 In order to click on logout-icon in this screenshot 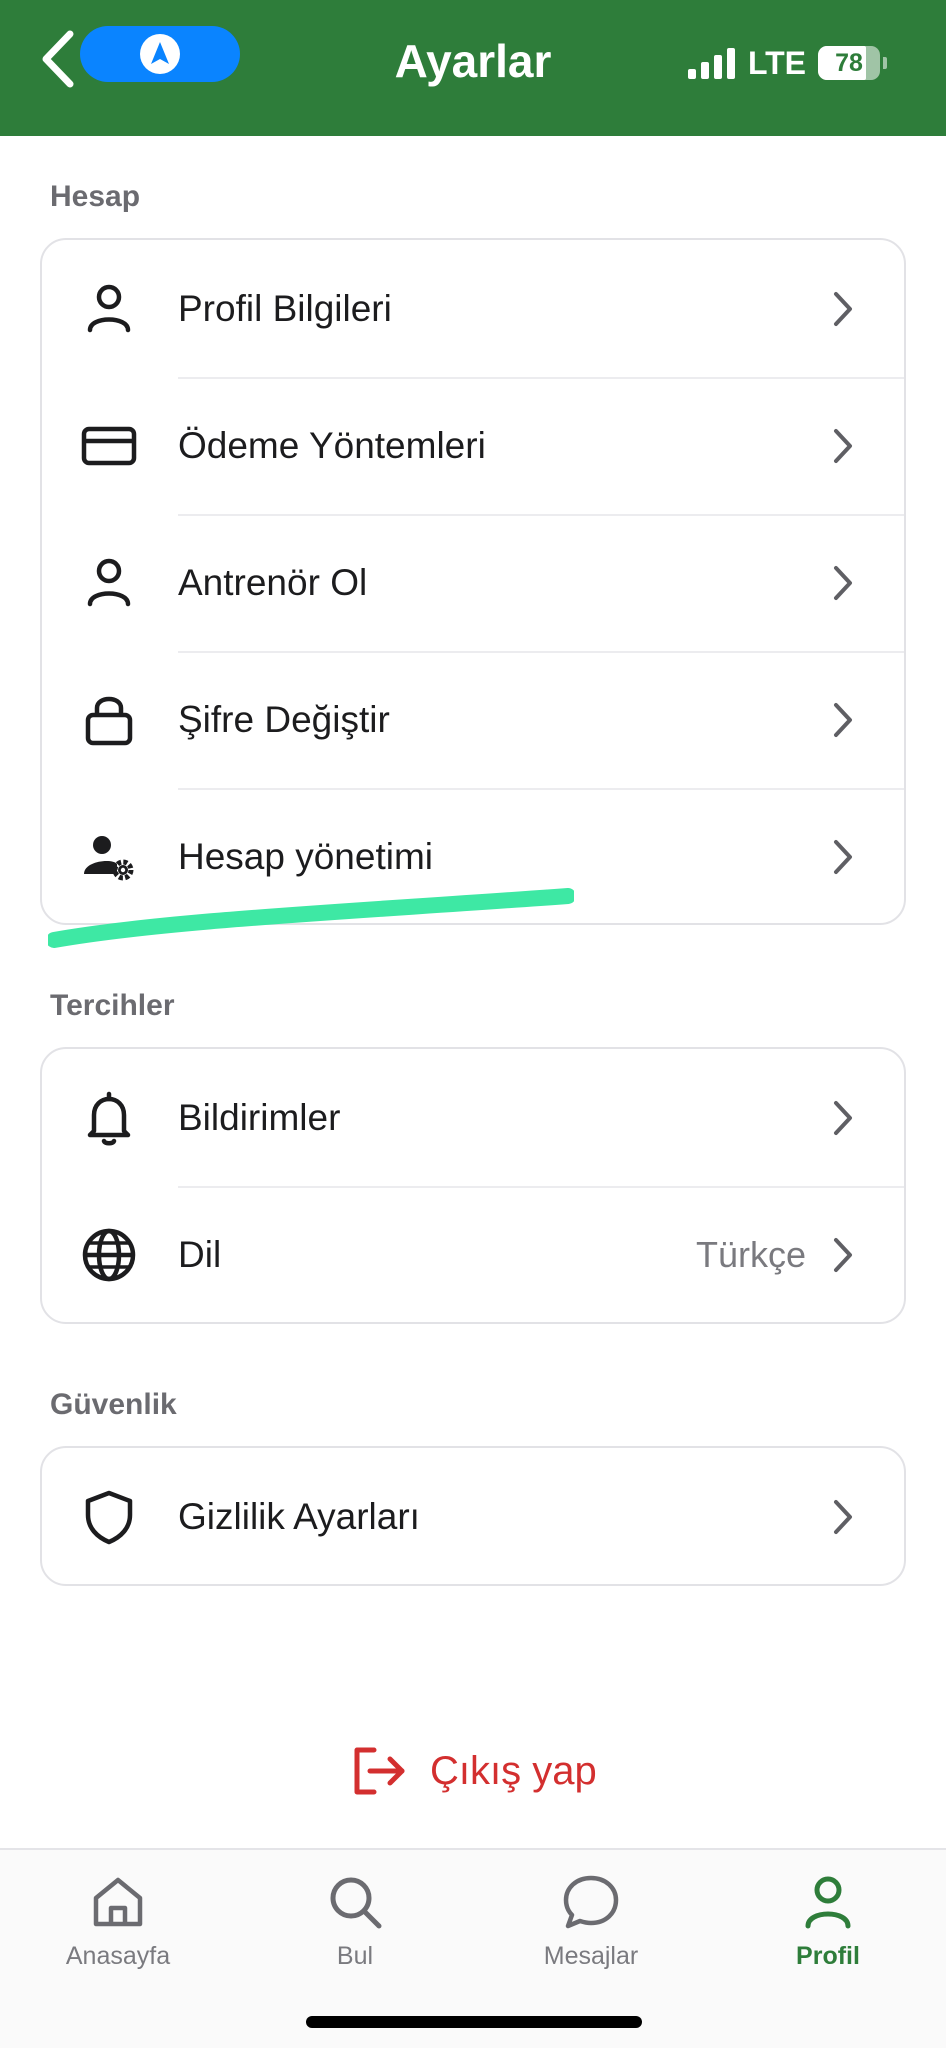, I will do `click(379, 1771)`.